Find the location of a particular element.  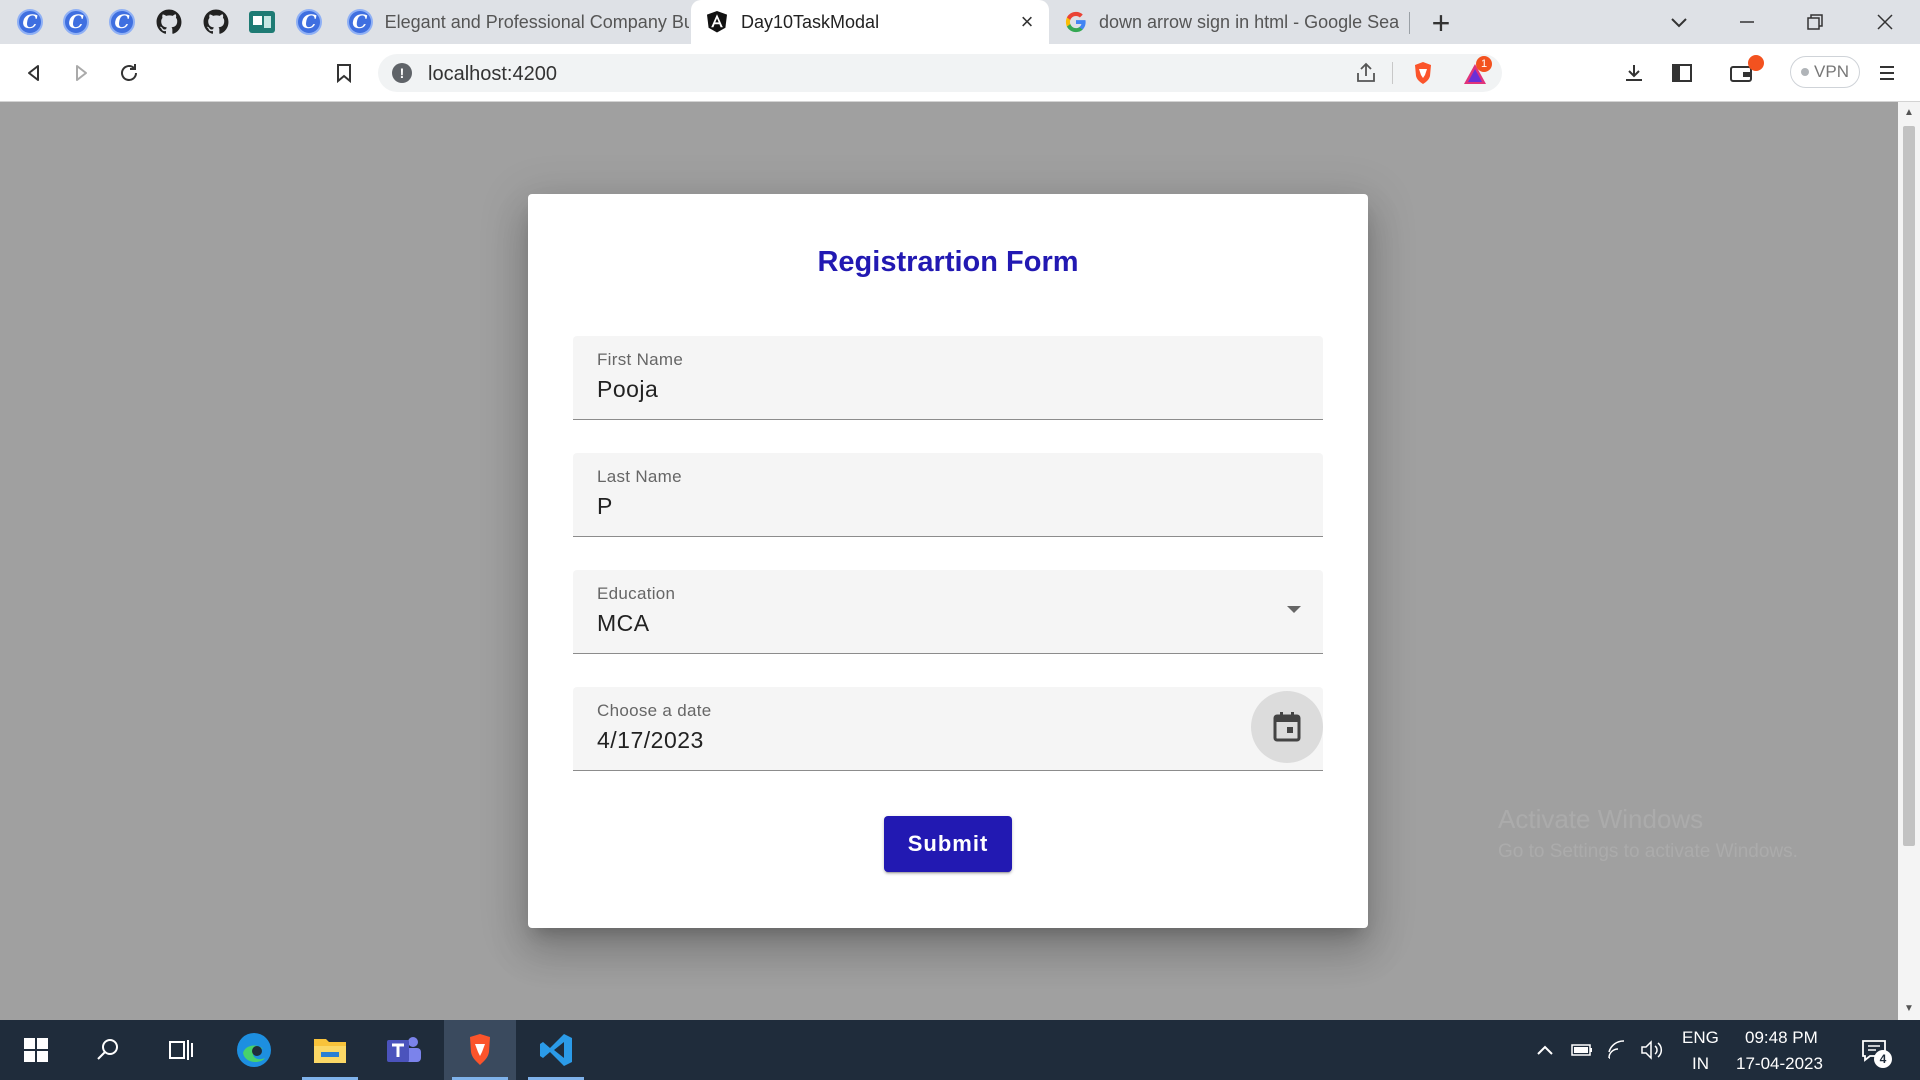

site-info-icon: ! is located at coordinates (402, 73).